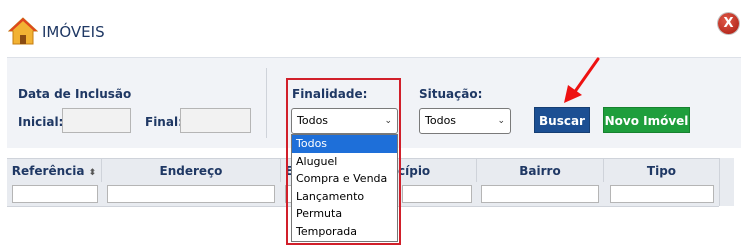 Image resolution: width=750 pixels, height=247 pixels. Describe the element at coordinates (344, 214) in the screenshot. I see `option-permuta: Permuta` at that location.